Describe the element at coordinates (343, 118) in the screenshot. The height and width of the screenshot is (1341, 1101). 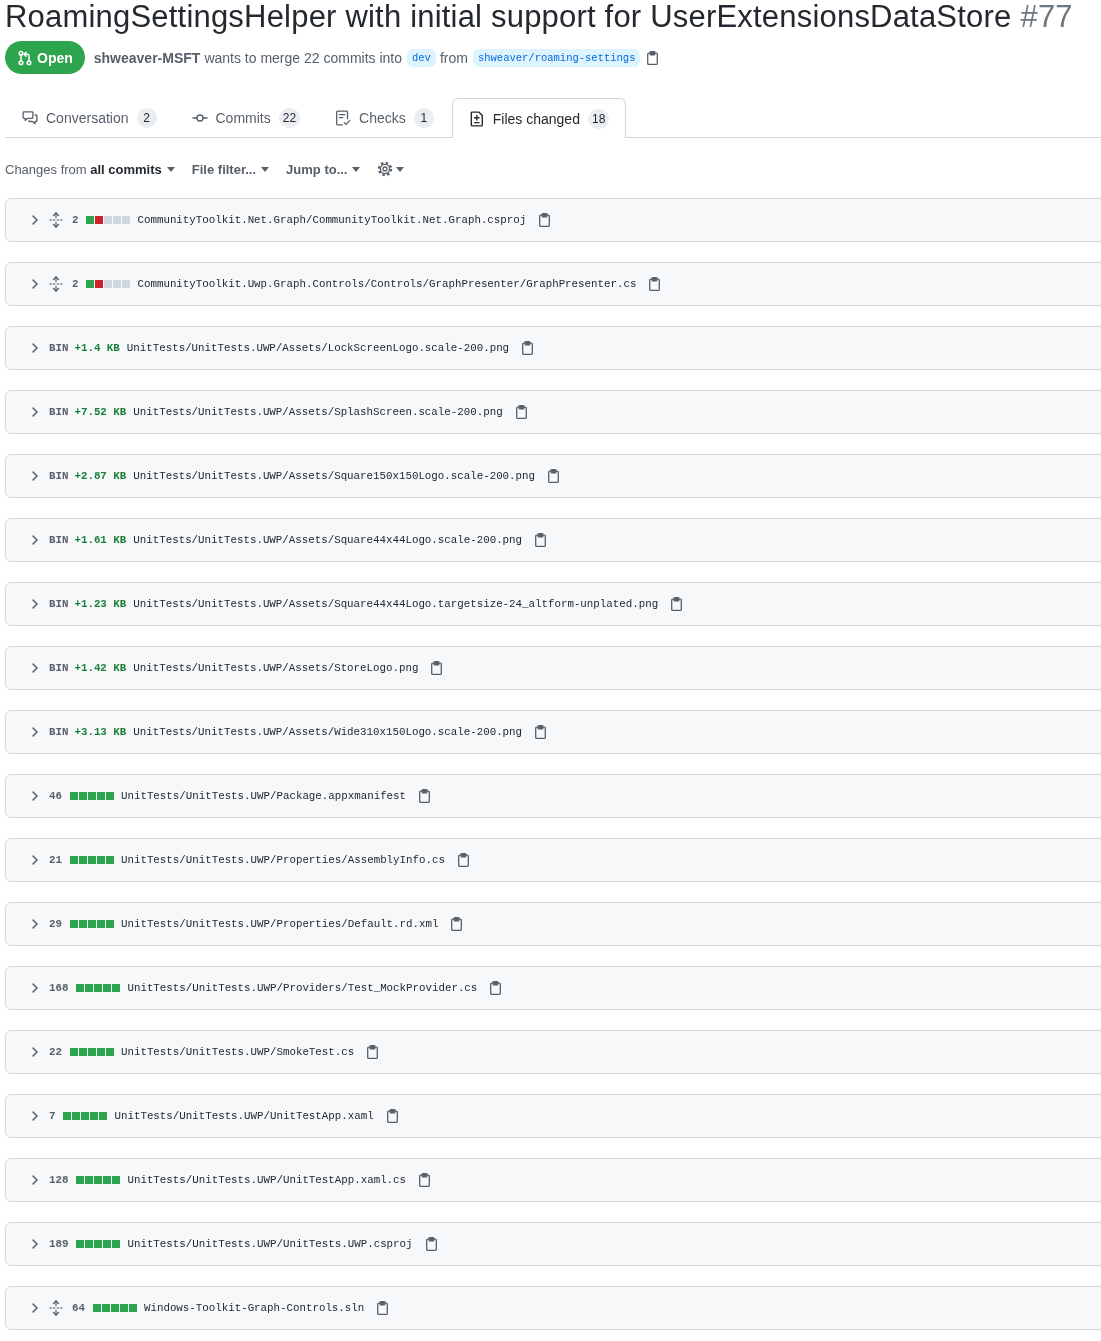
I see `checklist-icon` at that location.